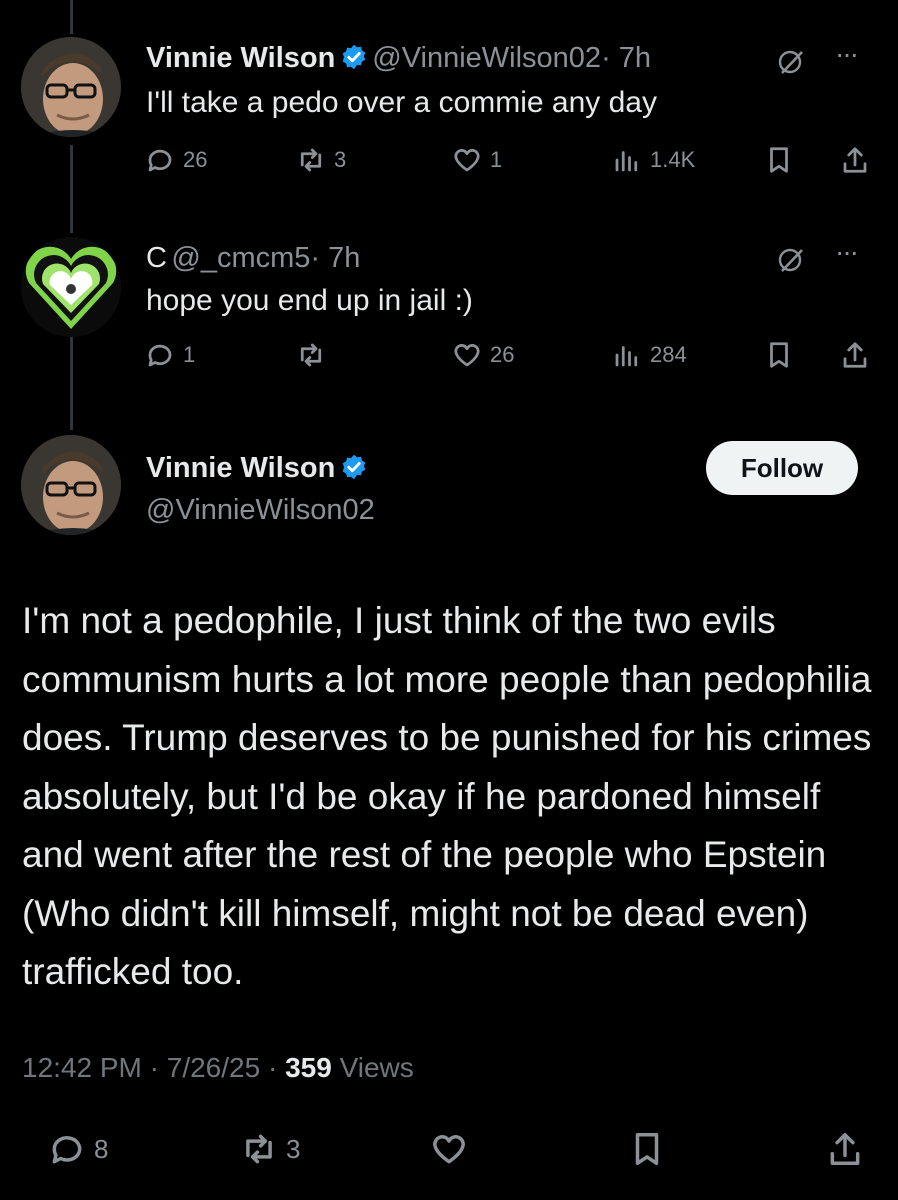  I want to click on tweet-header: C @_cmcm5· 7h, so click(253, 258).